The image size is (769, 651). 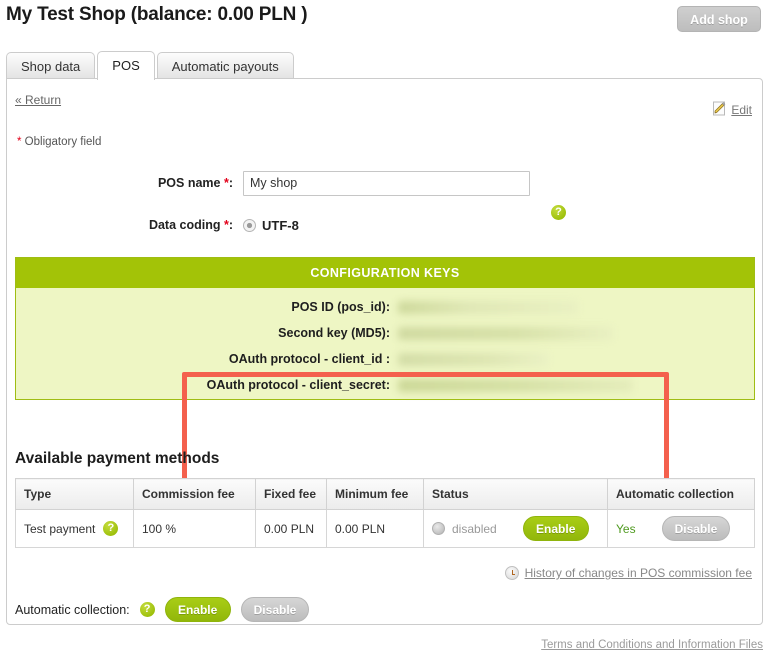 I want to click on pos-name-input, so click(x=386, y=183).